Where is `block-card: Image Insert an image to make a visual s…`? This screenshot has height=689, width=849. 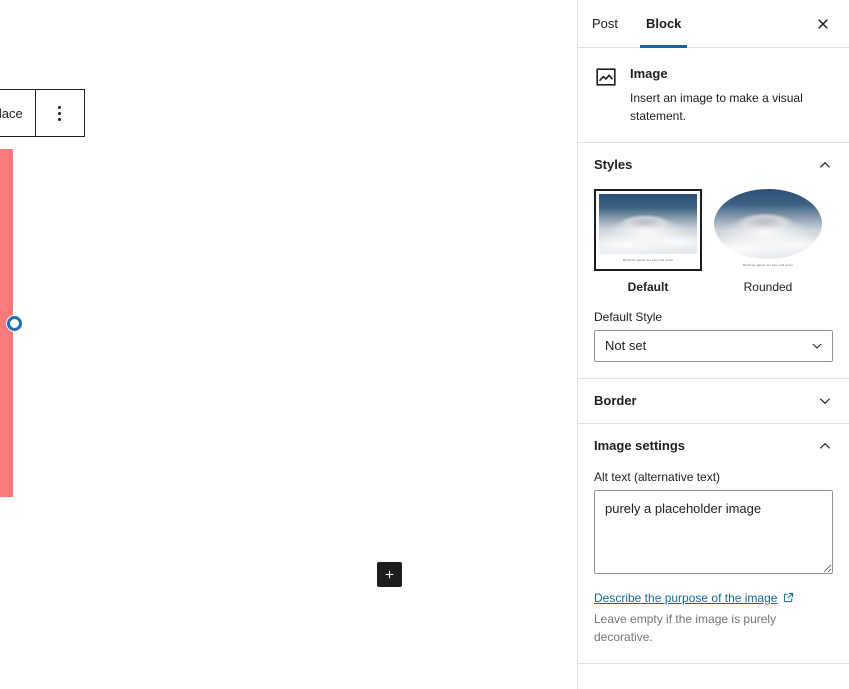
block-card: Image Insert an image to make a visual s… is located at coordinates (713, 95).